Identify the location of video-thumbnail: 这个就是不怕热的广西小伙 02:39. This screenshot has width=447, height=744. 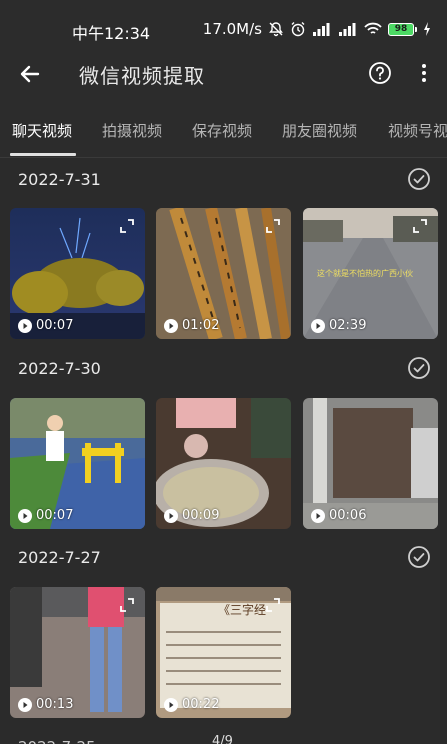
(370, 273).